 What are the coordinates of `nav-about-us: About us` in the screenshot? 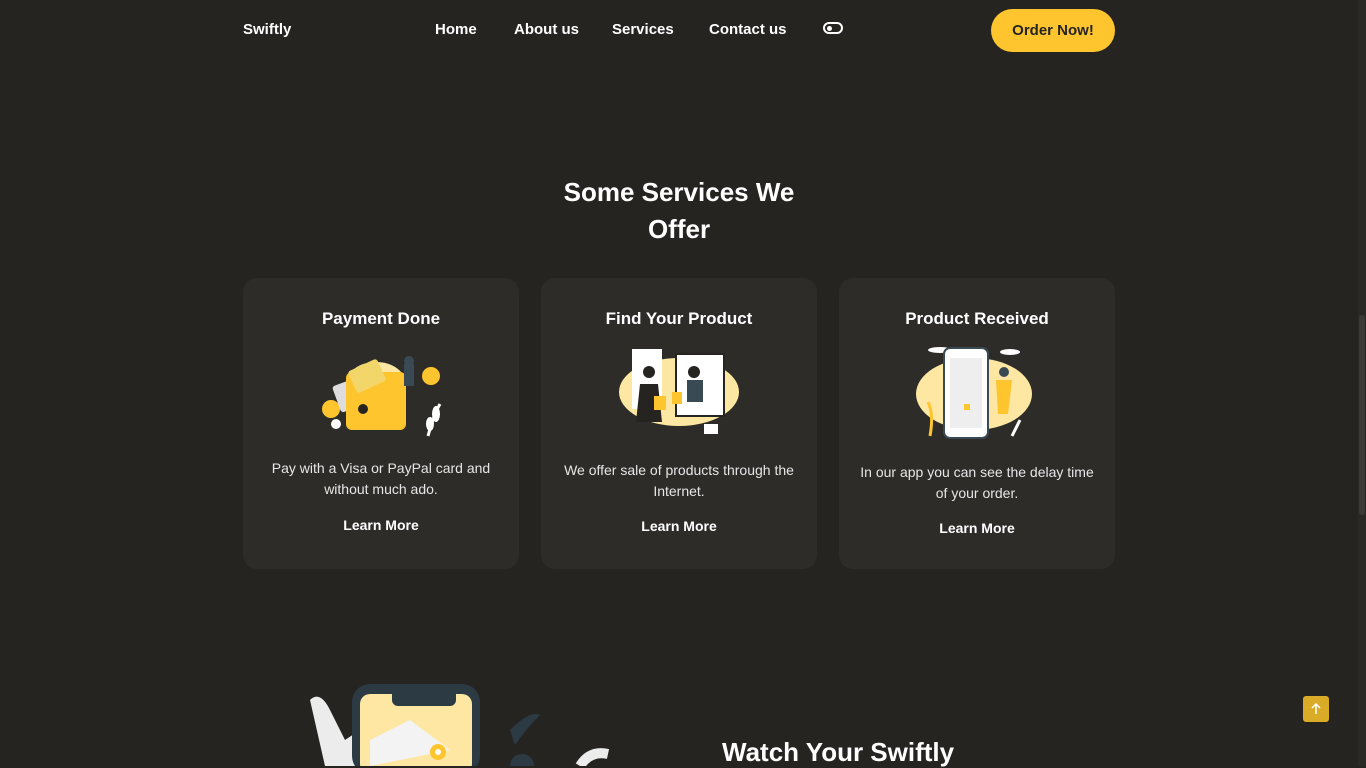 It's located at (546, 29).